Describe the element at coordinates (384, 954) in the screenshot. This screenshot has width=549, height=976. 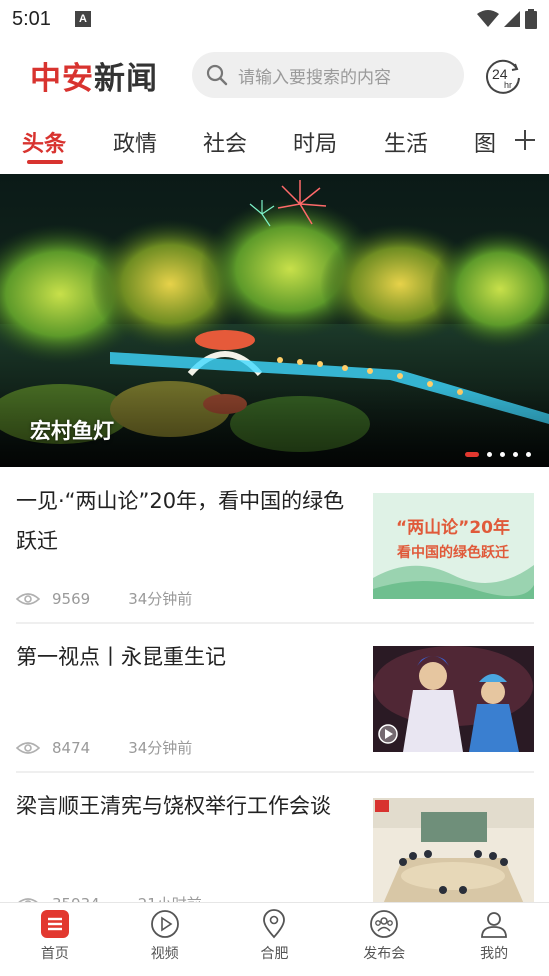
I see `nav-label: 发布会` at that location.